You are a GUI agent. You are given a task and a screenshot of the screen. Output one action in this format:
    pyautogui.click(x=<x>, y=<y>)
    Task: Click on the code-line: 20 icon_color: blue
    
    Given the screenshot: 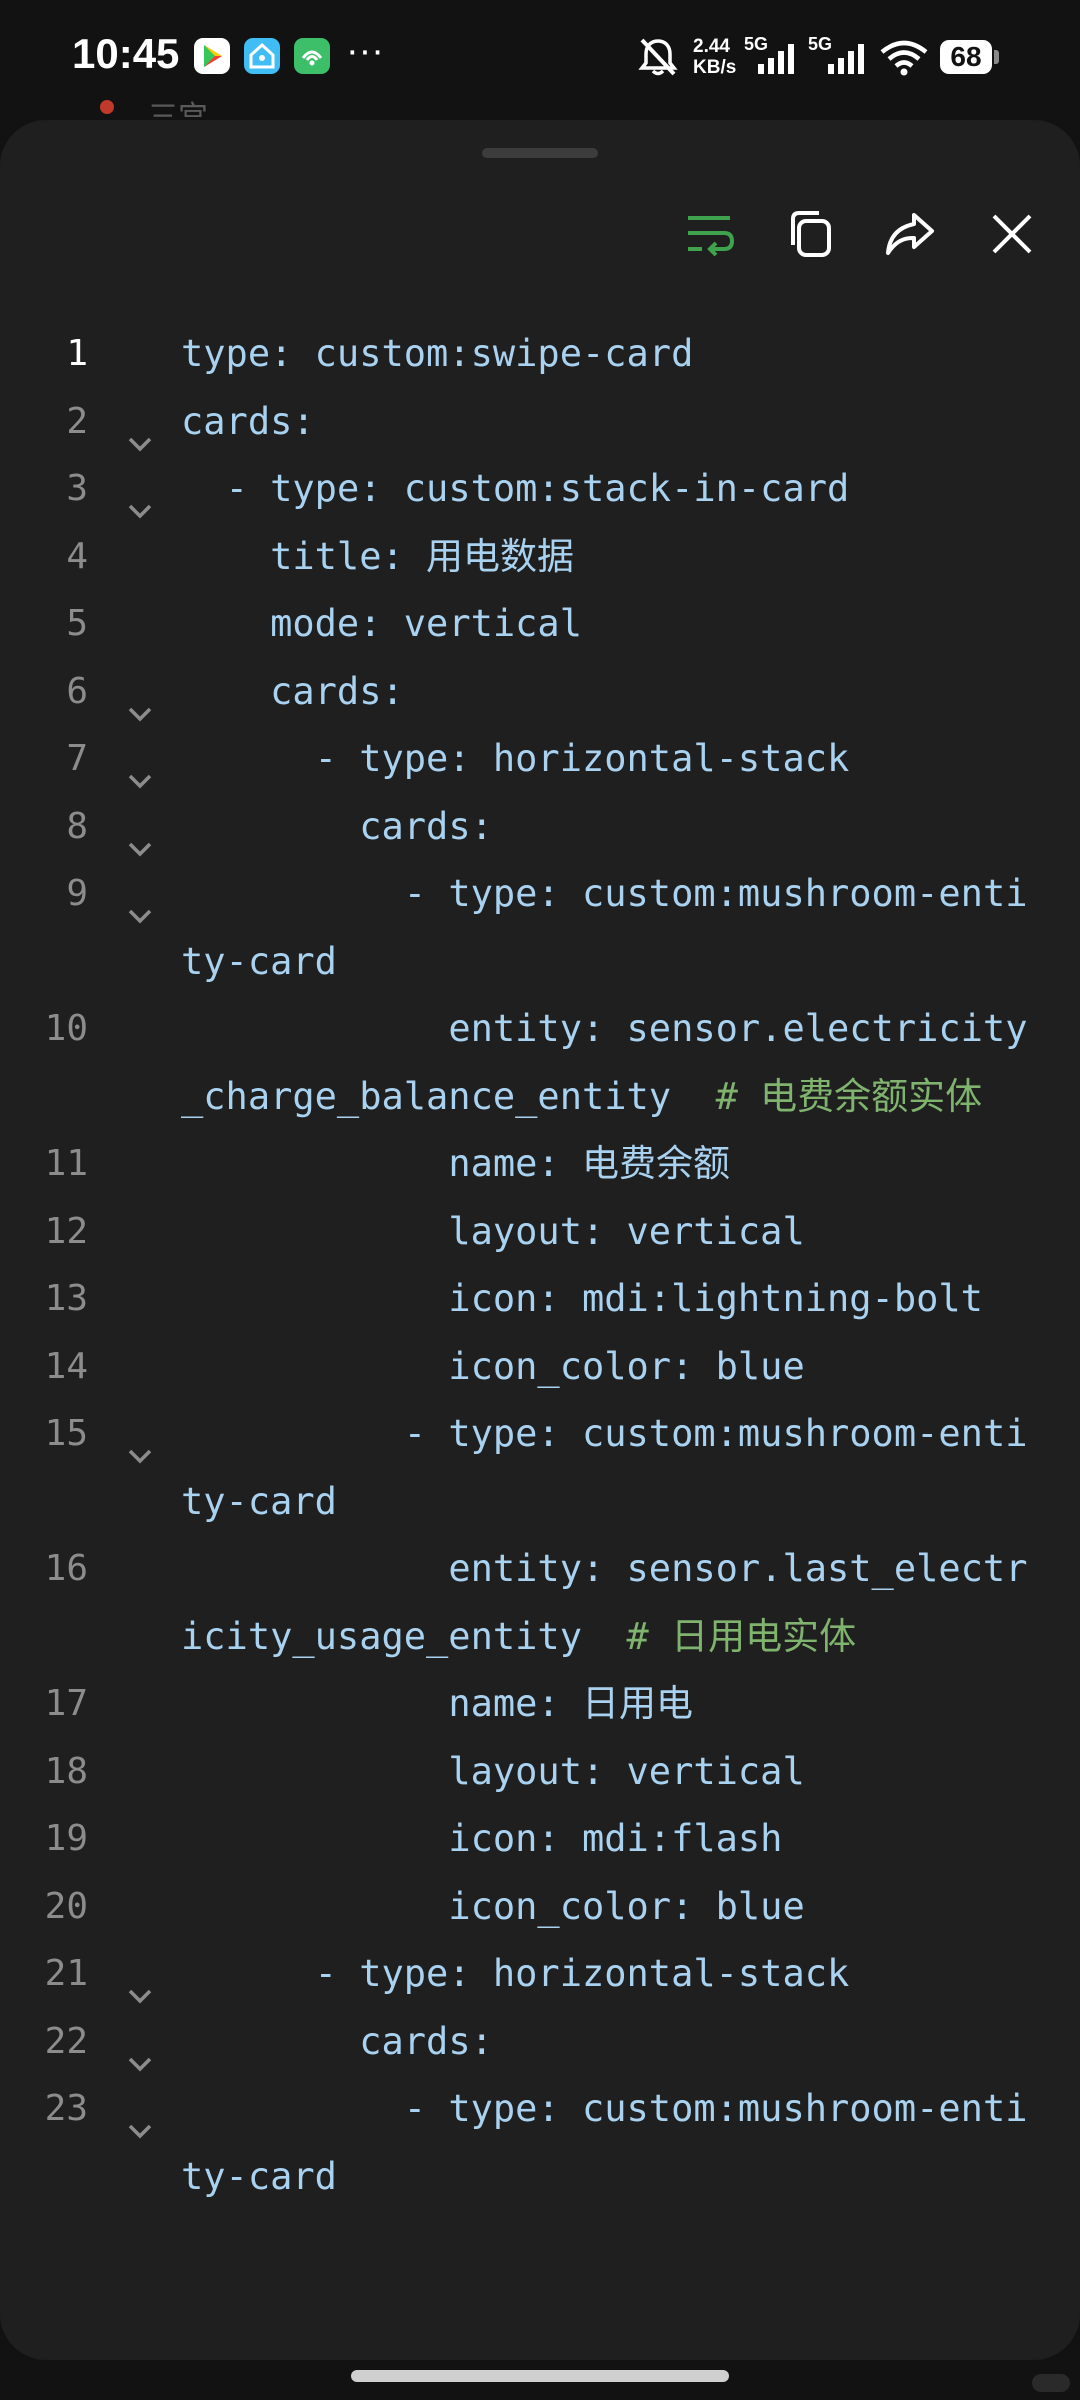 What is the action you would take?
    pyautogui.click(x=540, y=1907)
    